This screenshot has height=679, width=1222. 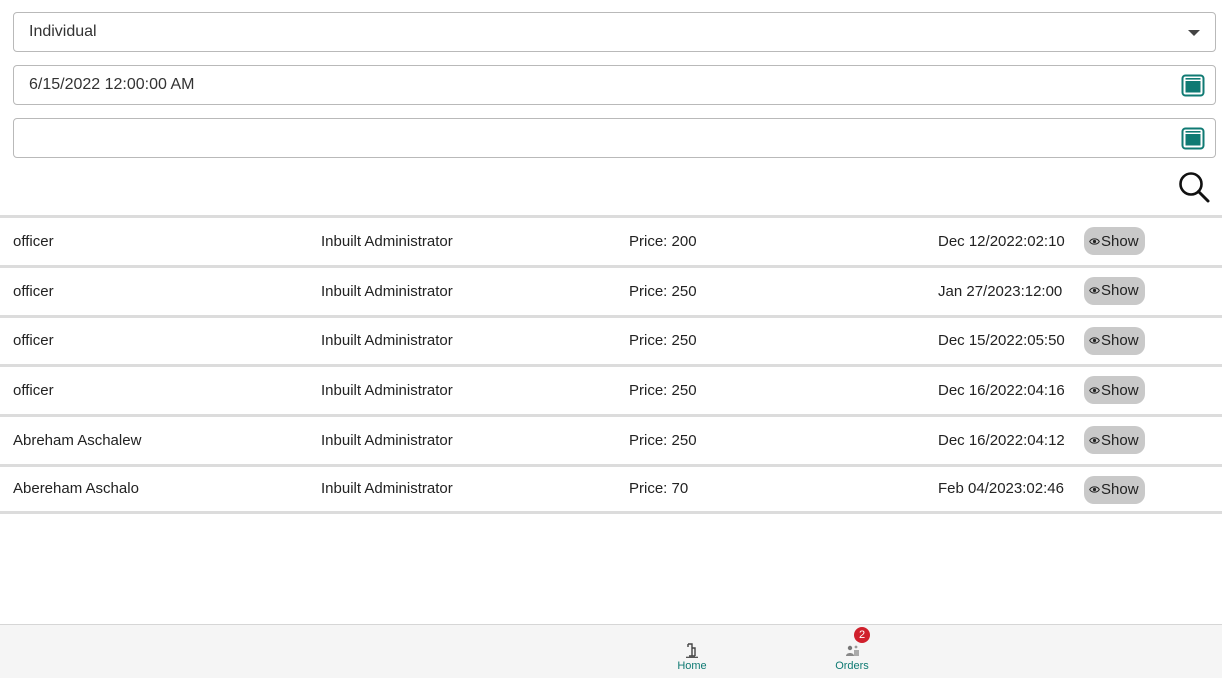 What do you see at coordinates (614, 32) in the screenshot?
I see `type-select: Individual` at bounding box center [614, 32].